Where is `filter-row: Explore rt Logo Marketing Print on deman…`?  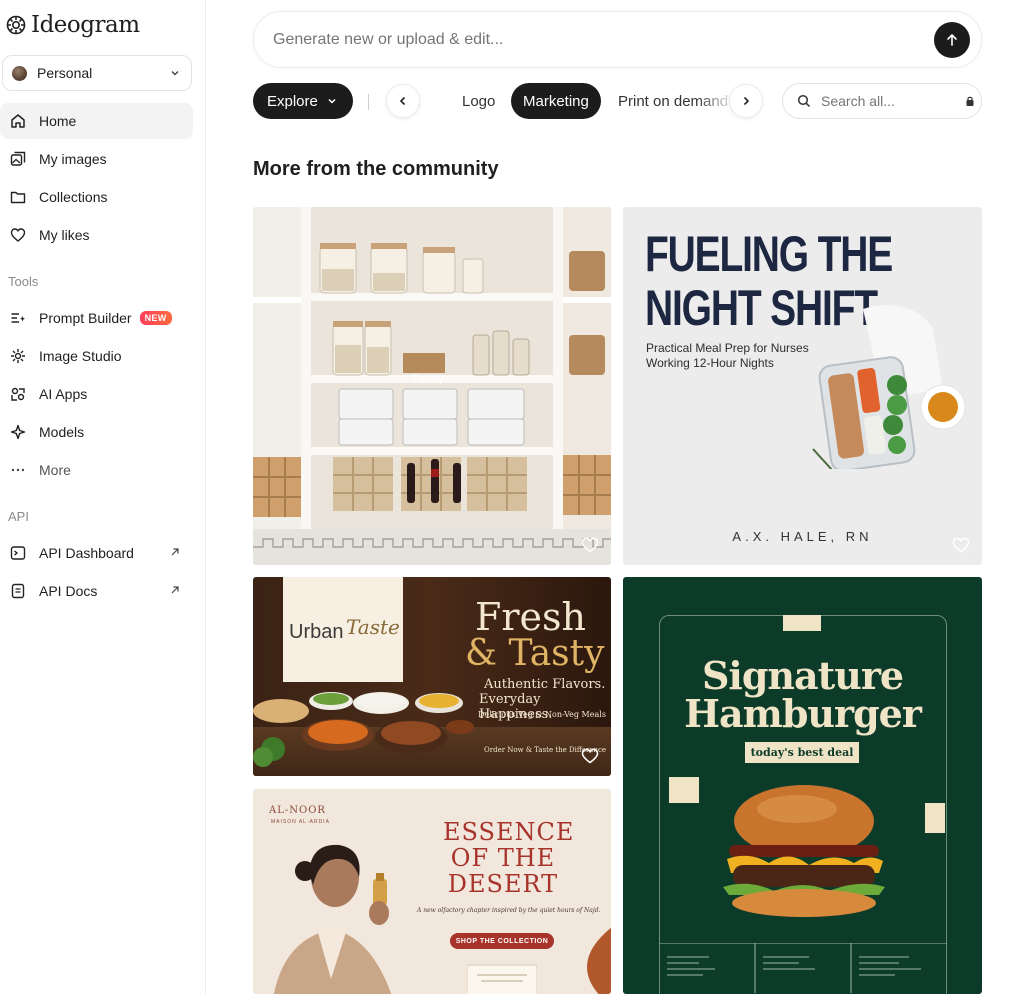 filter-row: Explore rt Logo Marketing Print on deman… is located at coordinates (617, 101).